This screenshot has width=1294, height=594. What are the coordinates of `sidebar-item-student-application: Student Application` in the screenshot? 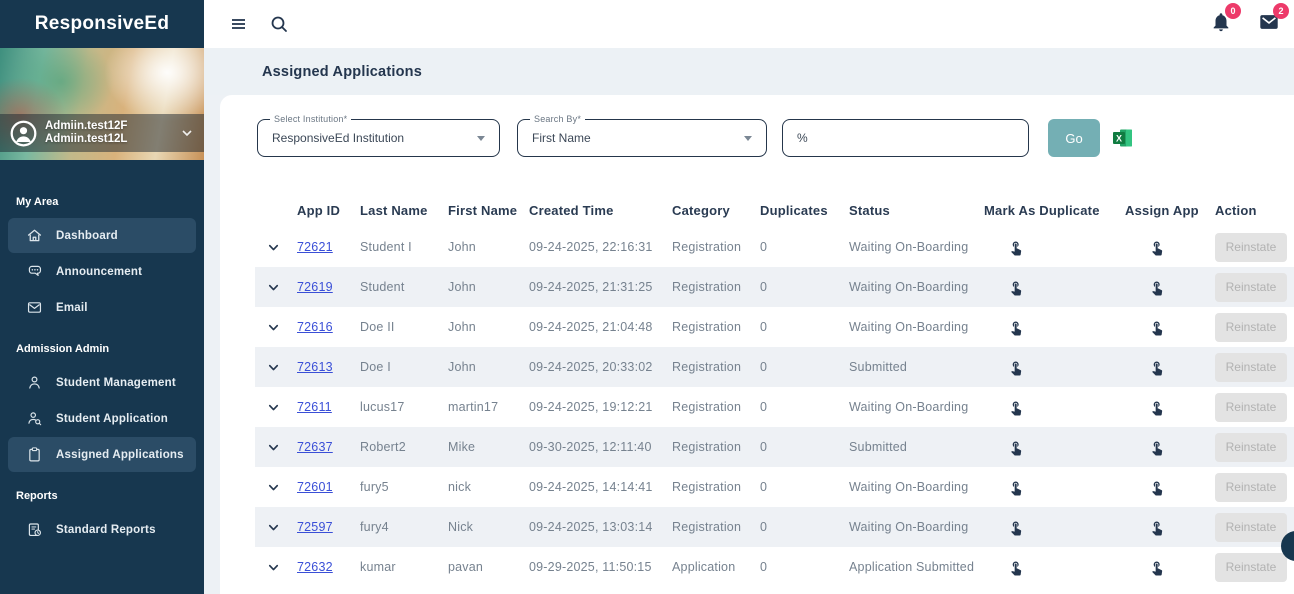 It's located at (102, 418).